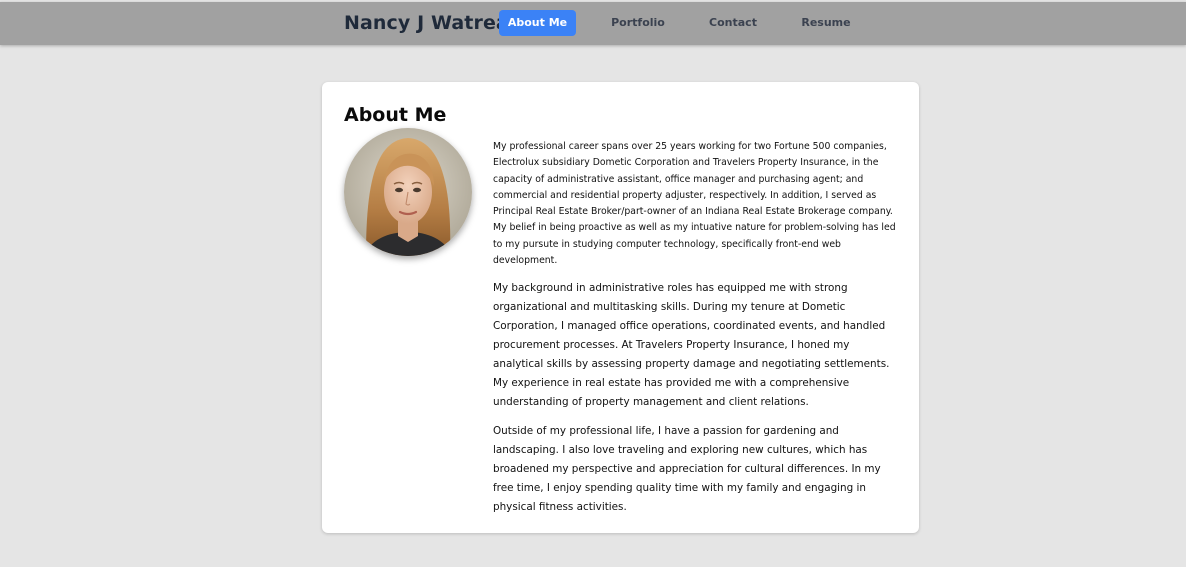  I want to click on profile-photo, so click(408, 192).